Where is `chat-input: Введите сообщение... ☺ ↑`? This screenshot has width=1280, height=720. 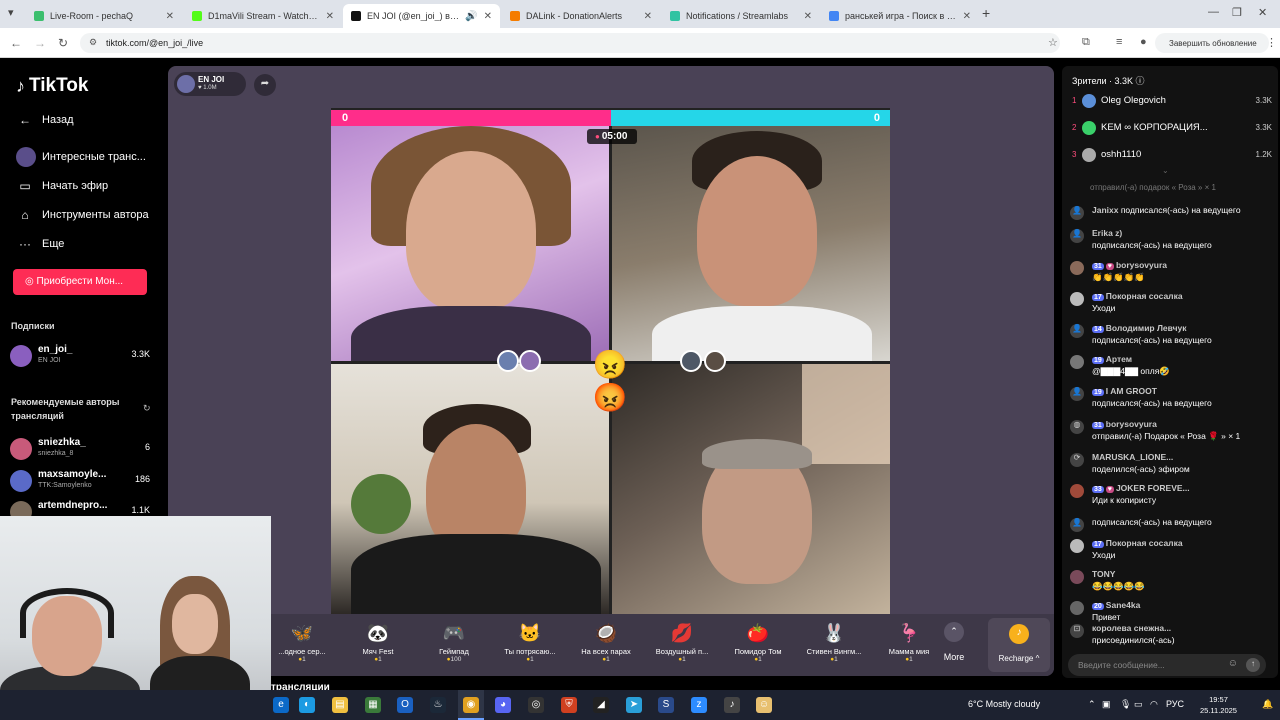
chat-input: Введите сообщение... ☺ ↑ is located at coordinates (1167, 665).